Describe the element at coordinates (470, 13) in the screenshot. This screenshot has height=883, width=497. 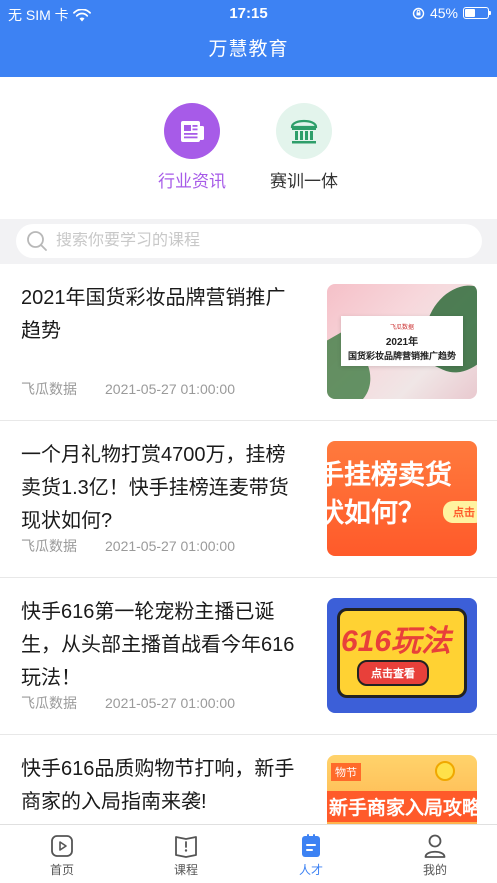
I see `battery-fill` at that location.